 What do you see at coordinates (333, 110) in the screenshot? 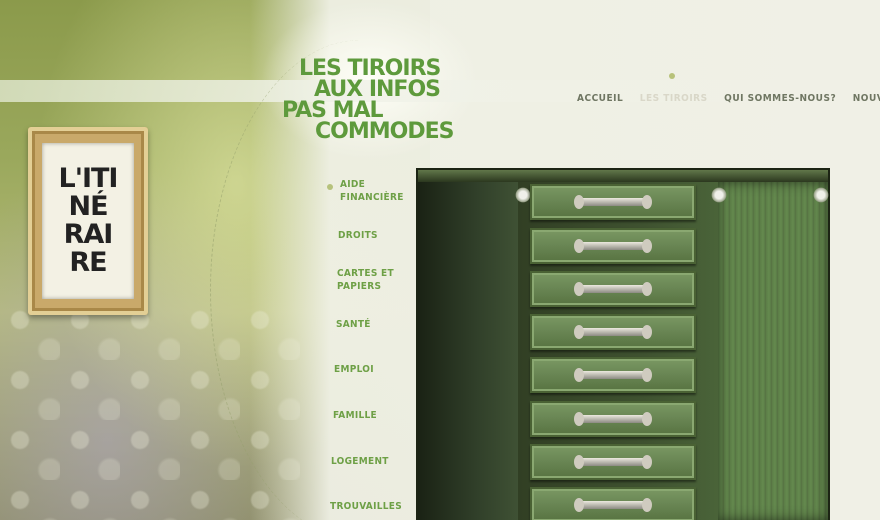
I see `tagline-line-3: PAS MAL` at bounding box center [333, 110].